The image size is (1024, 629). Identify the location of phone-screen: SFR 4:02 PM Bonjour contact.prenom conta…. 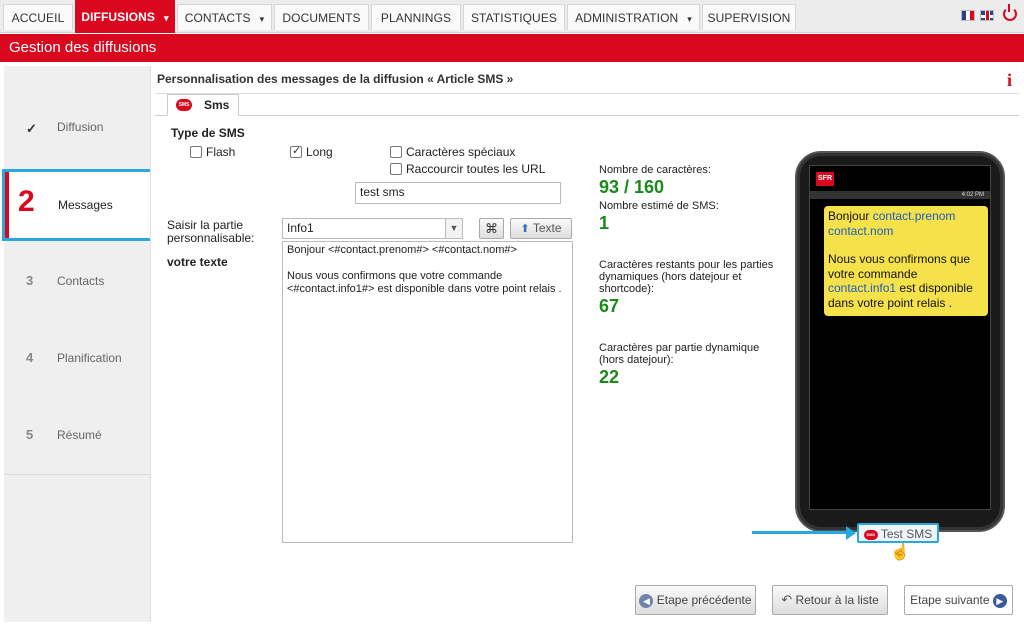
(900, 337).